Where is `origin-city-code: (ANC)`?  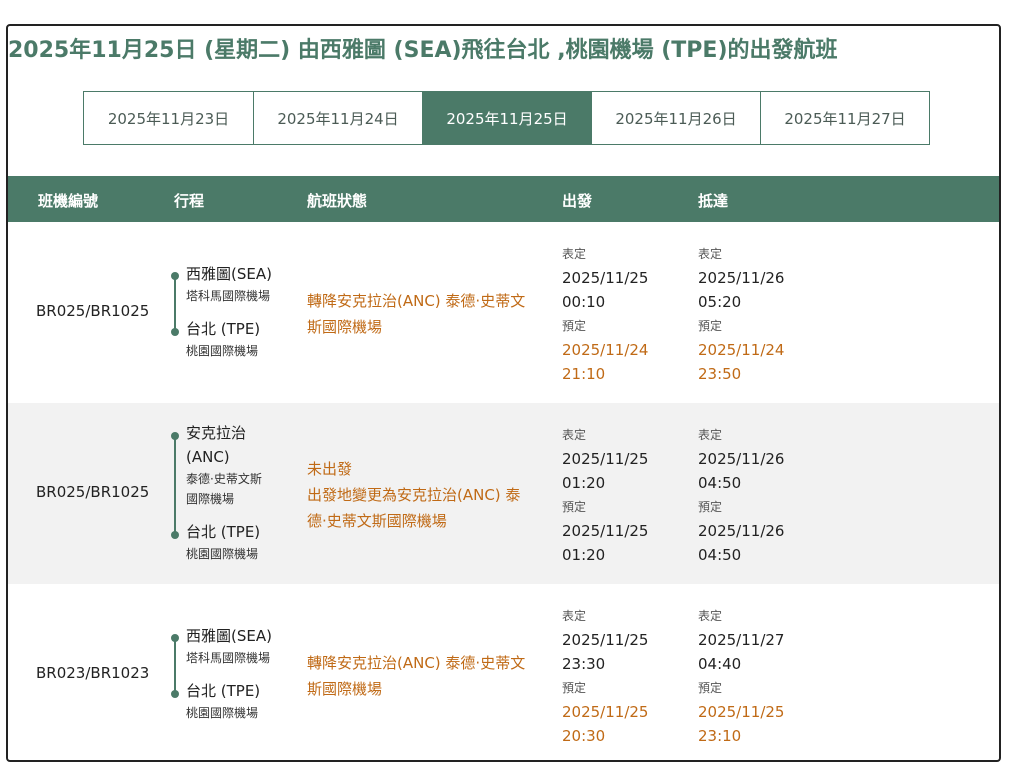
origin-city-code: (ANC) is located at coordinates (208, 457).